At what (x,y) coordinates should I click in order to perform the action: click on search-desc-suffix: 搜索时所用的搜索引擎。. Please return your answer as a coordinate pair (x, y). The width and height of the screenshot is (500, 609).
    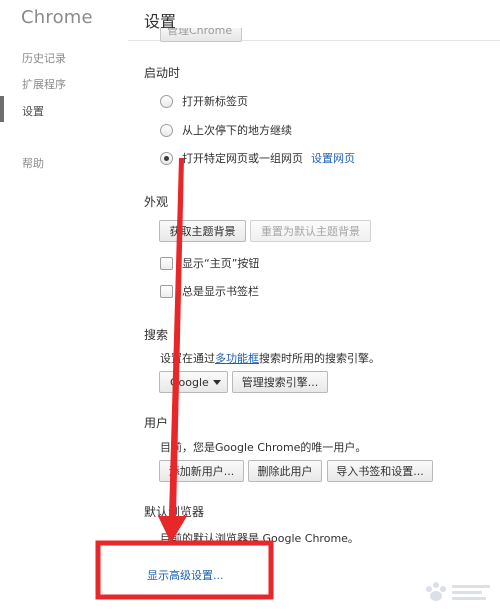
    Looking at the image, I should click on (319, 358).